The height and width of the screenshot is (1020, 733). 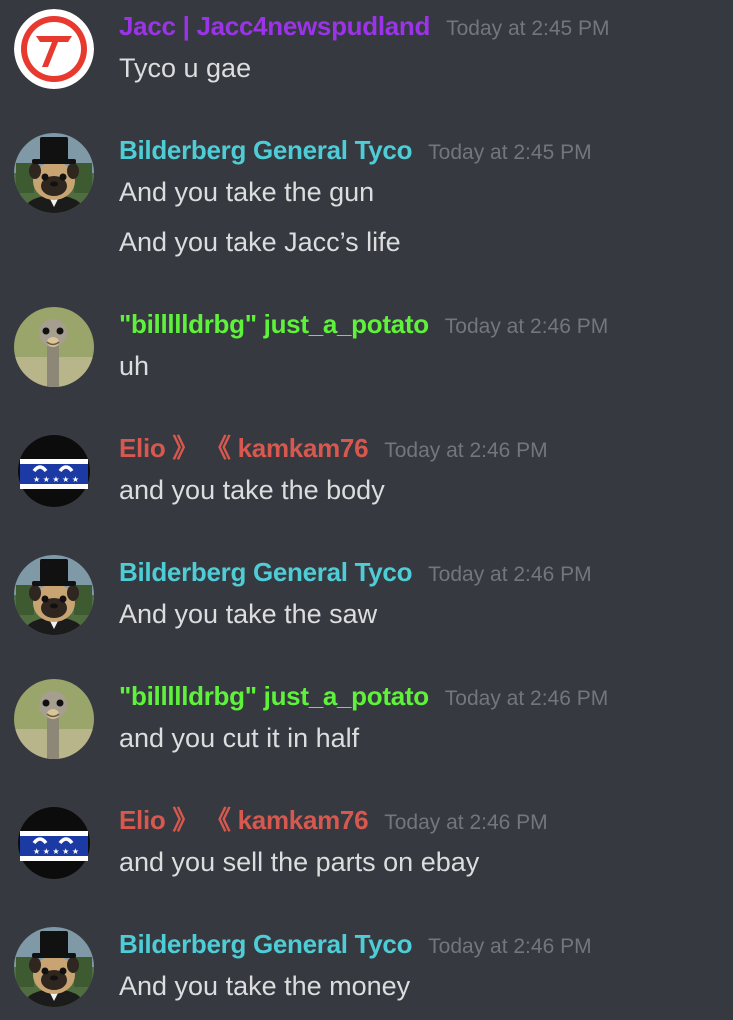 I want to click on message-text: And you take the money, so click(x=265, y=986).